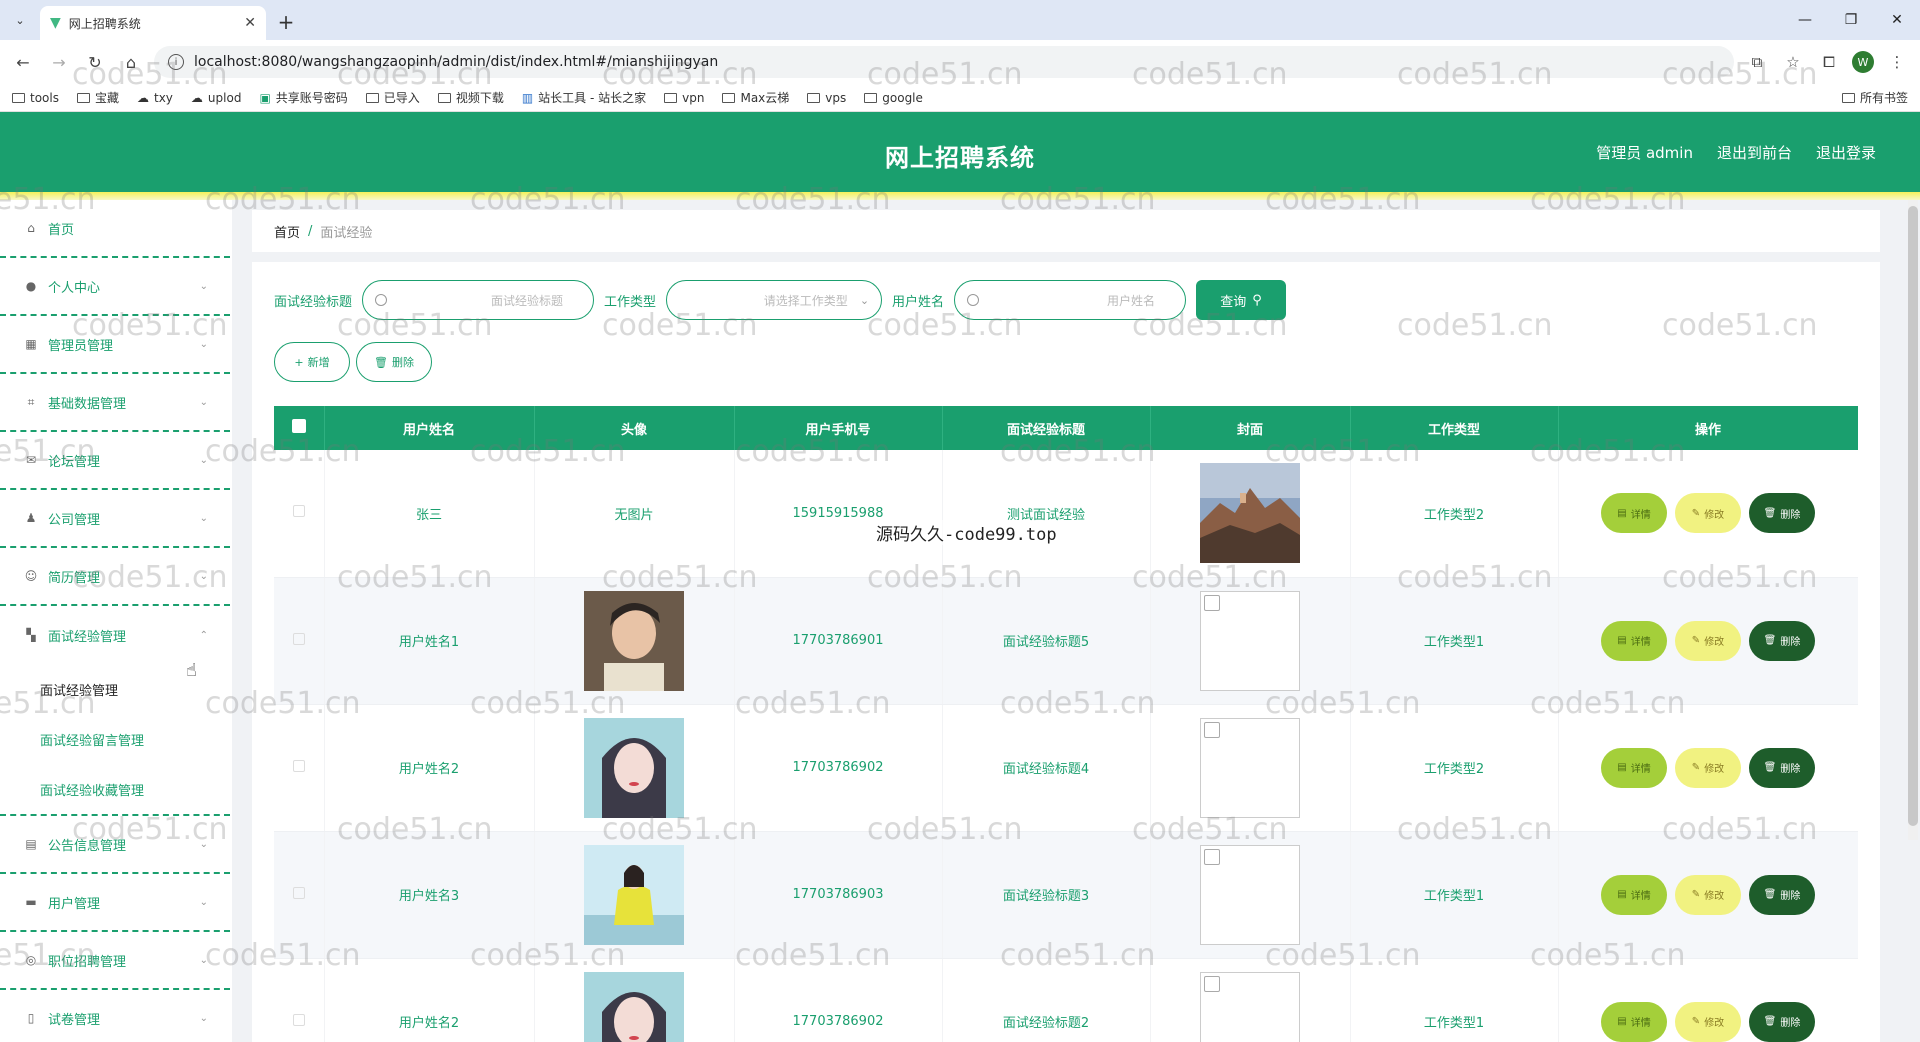 The width and height of the screenshot is (1920, 1042). What do you see at coordinates (1622, 1021) in the screenshot?
I see `document-icon: ▤` at bounding box center [1622, 1021].